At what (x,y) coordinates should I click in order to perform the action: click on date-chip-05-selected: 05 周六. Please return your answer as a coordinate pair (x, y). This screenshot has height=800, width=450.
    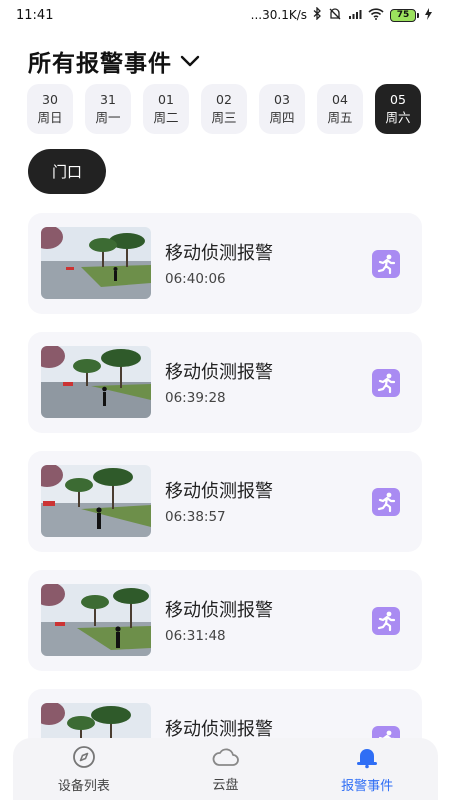
    Looking at the image, I should click on (398, 109).